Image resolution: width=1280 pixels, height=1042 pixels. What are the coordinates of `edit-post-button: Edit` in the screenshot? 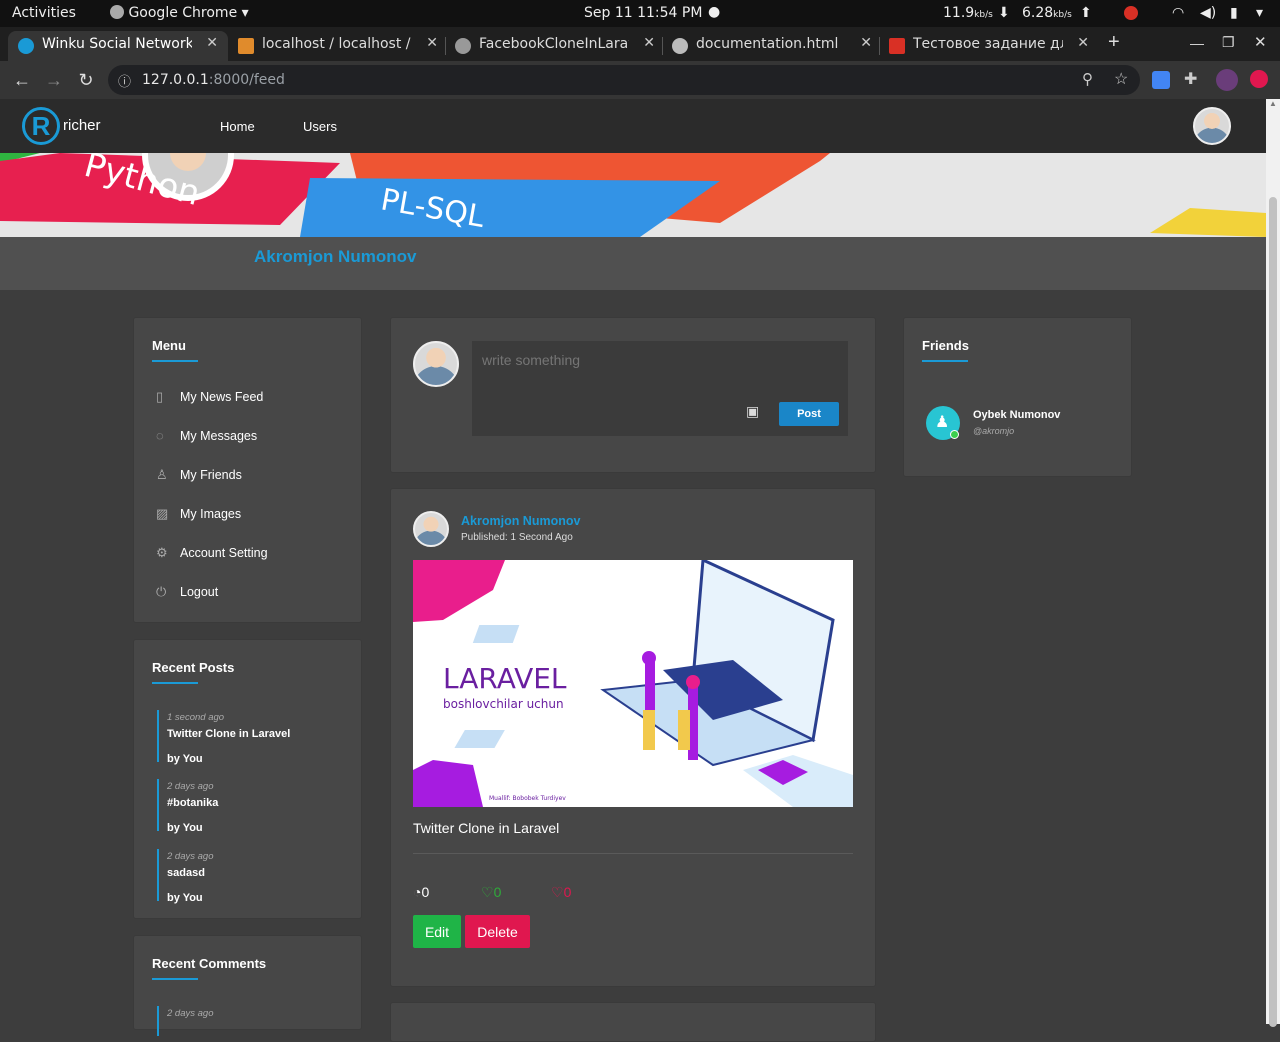 It's located at (437, 931).